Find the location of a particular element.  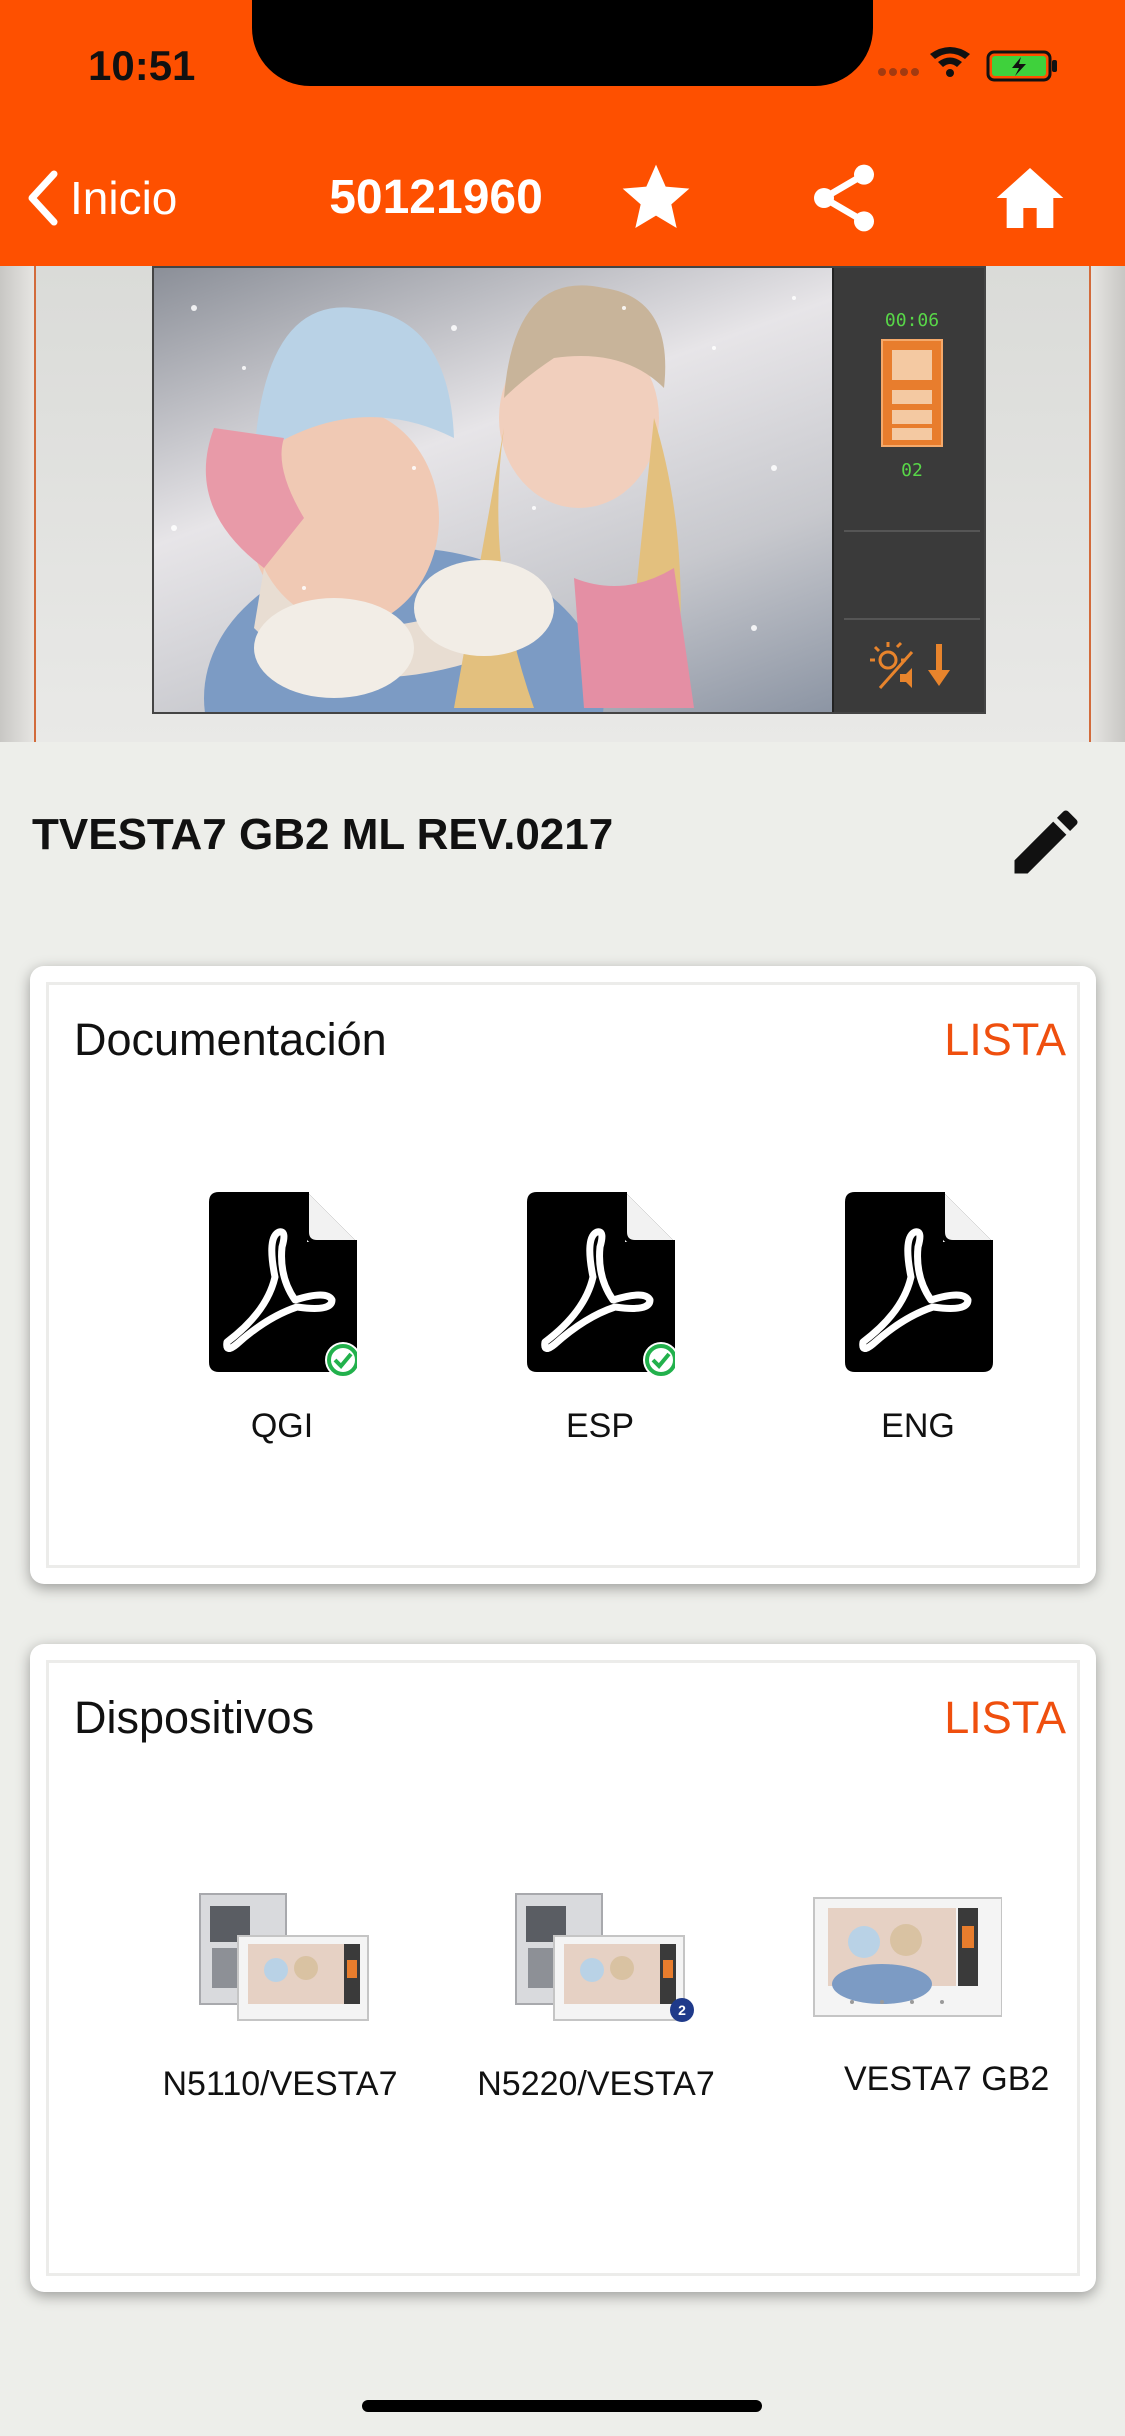

device-label: N5110/VESTA7 is located at coordinates (280, 2084).